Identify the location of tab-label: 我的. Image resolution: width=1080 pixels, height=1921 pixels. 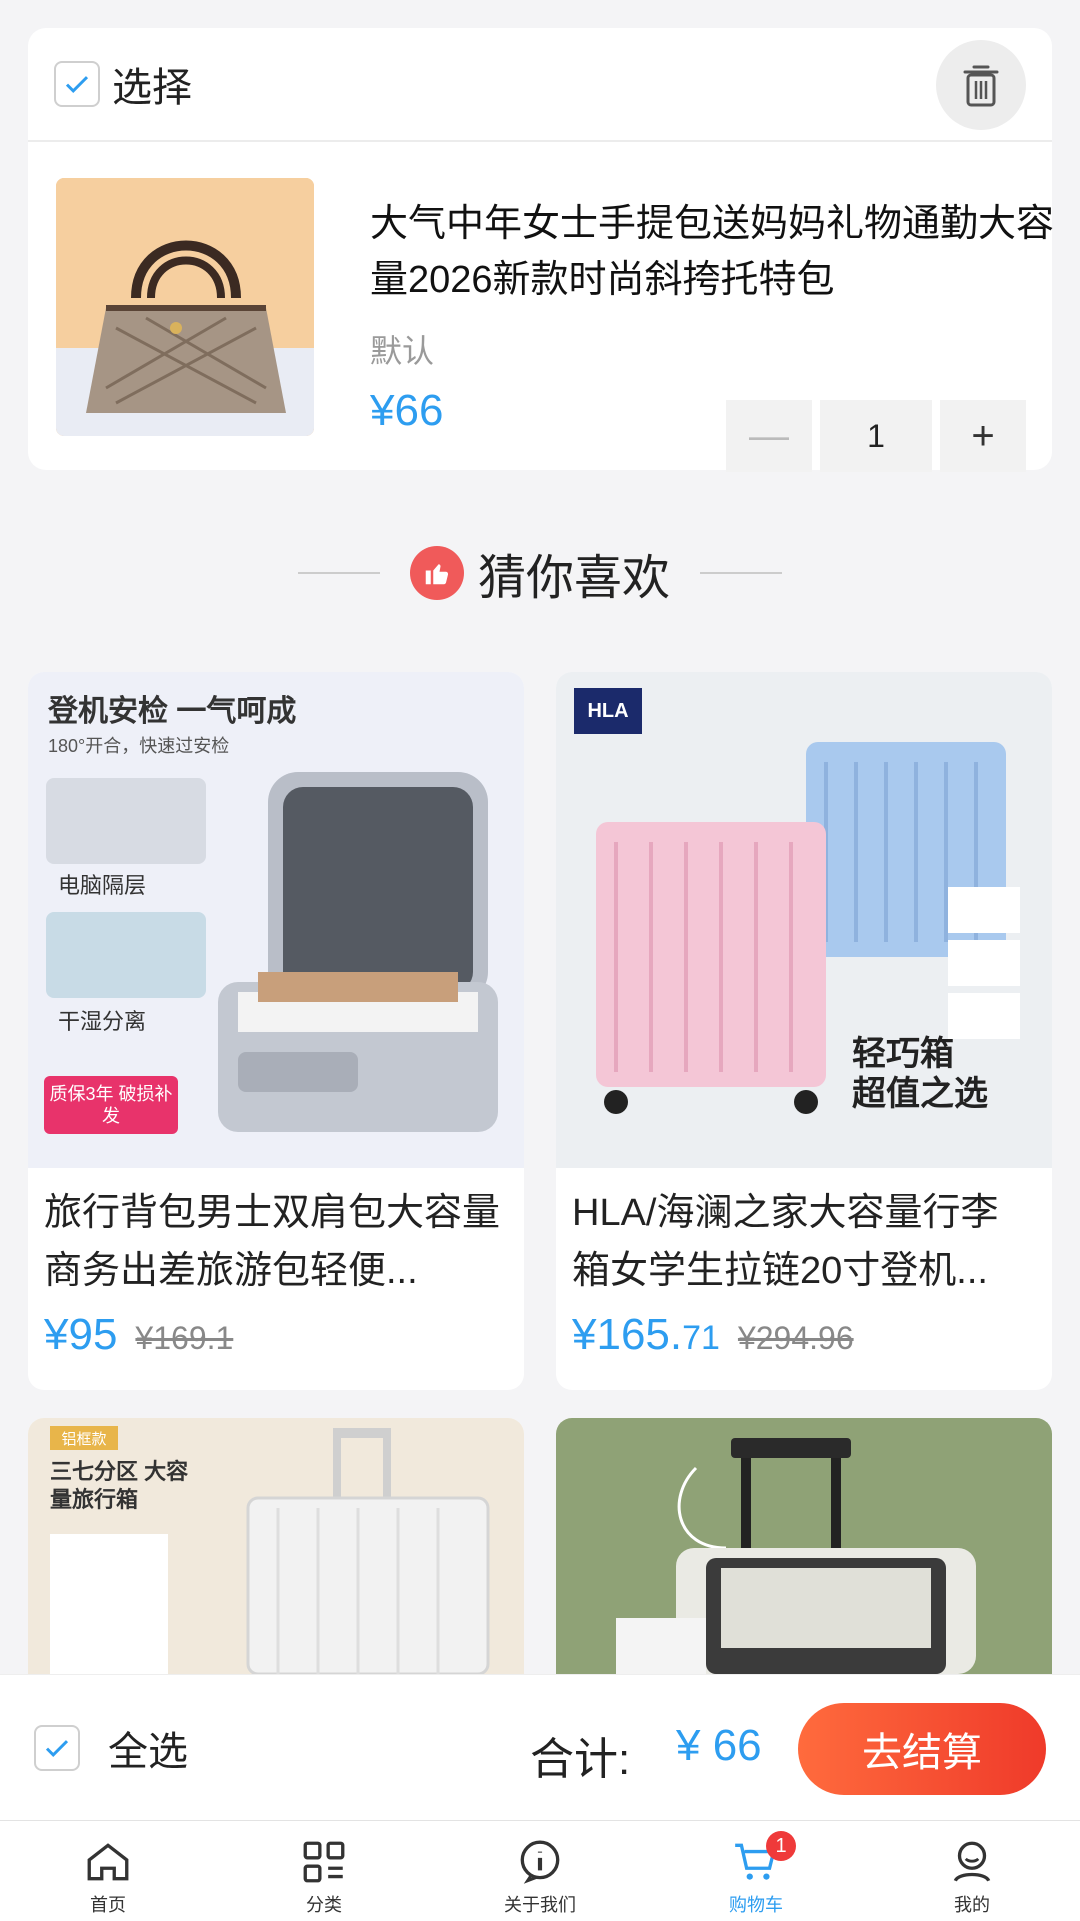
(972, 1905).